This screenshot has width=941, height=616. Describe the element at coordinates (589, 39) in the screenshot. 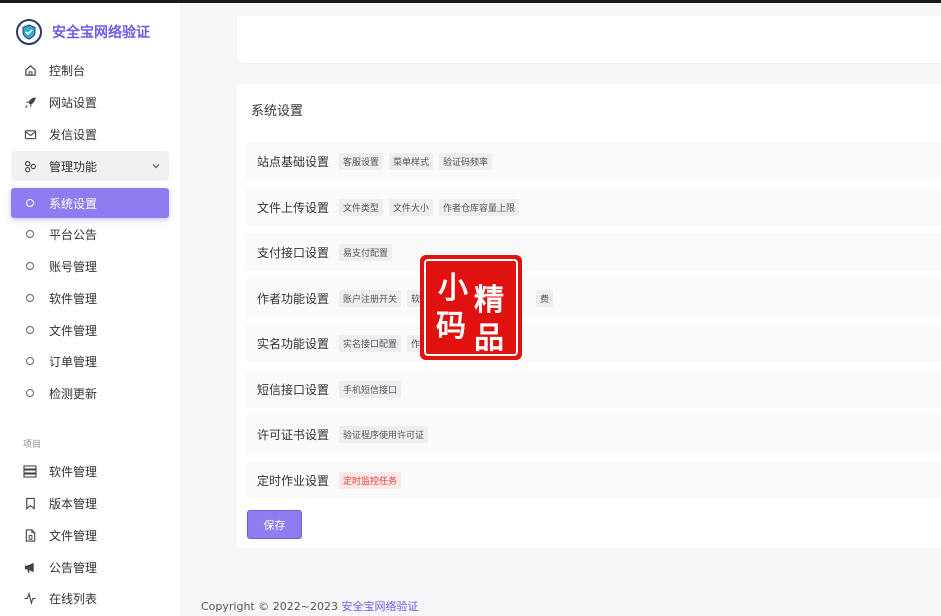

I see `top-card` at that location.